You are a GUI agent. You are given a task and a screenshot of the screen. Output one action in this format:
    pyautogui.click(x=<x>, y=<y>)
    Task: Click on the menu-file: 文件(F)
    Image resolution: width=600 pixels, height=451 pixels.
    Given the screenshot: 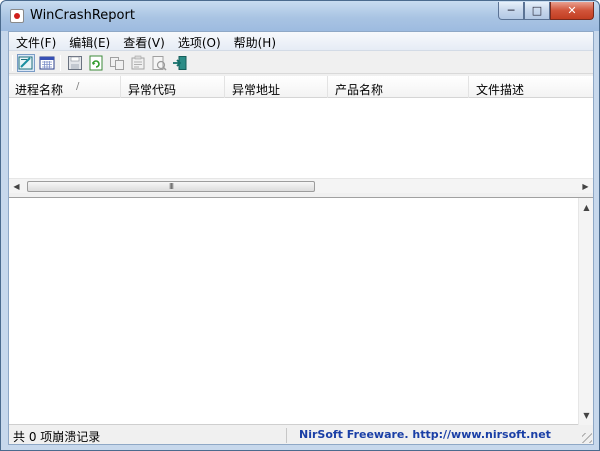 What is the action you would take?
    pyautogui.click(x=35, y=41)
    